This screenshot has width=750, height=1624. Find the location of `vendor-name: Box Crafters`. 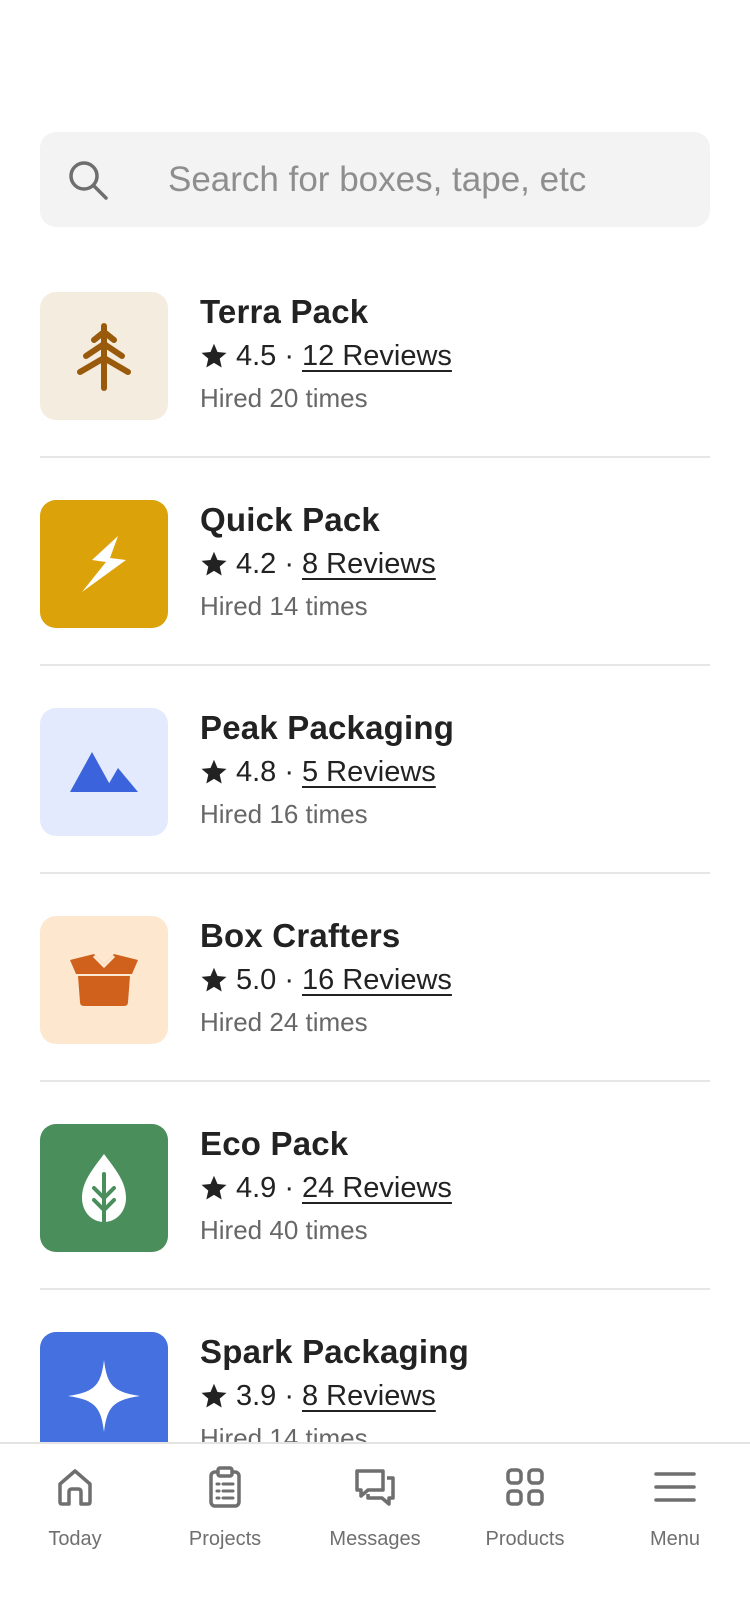

vendor-name: Box Crafters is located at coordinates (300, 935).